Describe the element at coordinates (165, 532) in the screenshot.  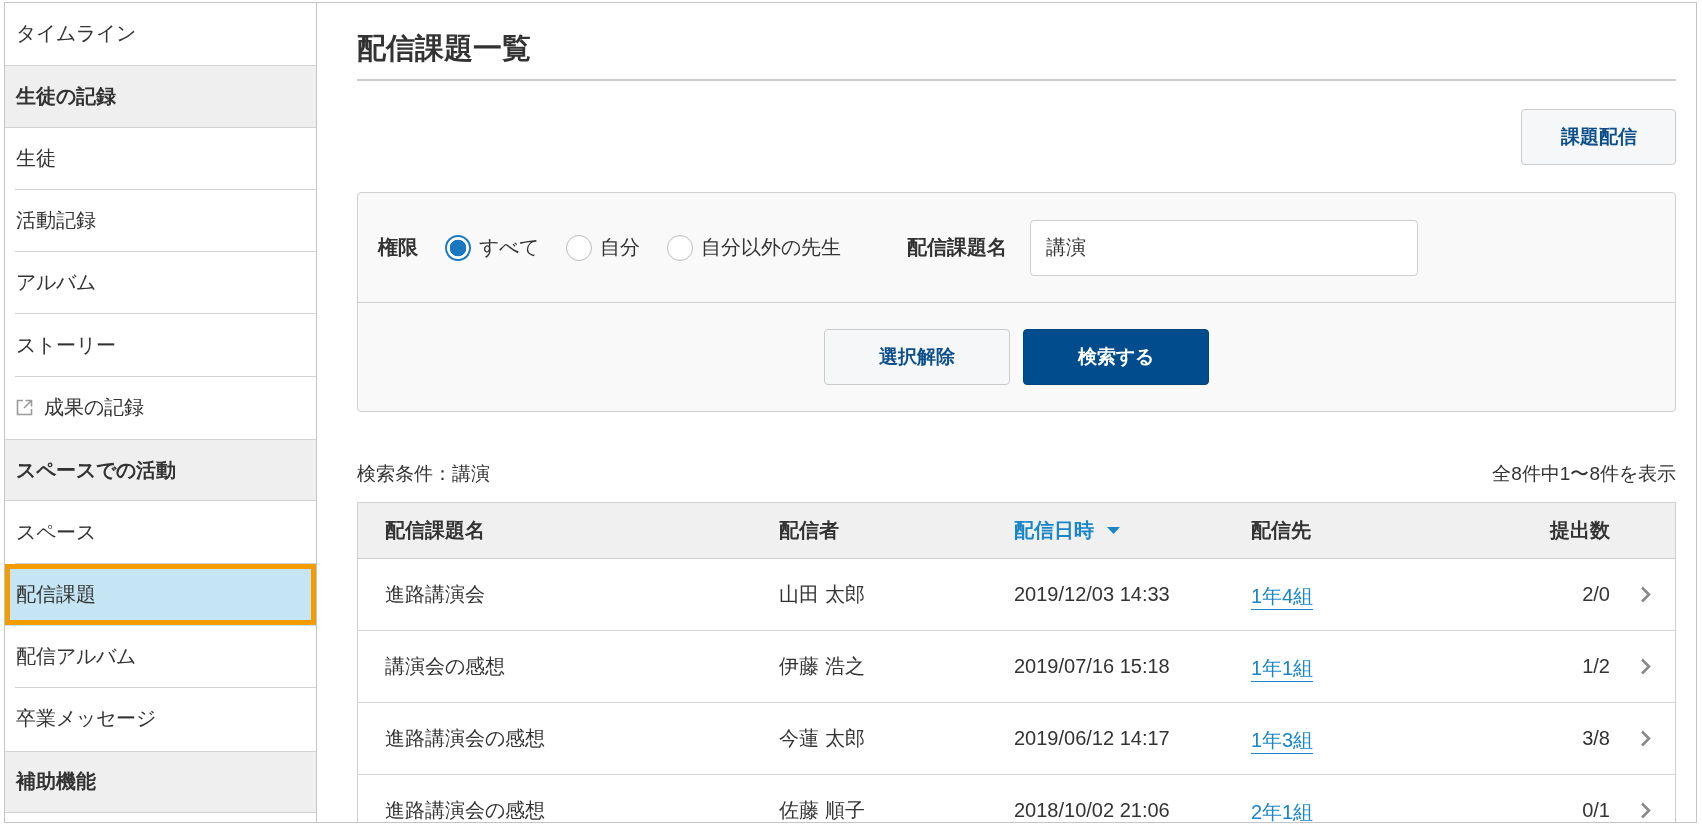
I see `sidebar-item: スペース` at that location.